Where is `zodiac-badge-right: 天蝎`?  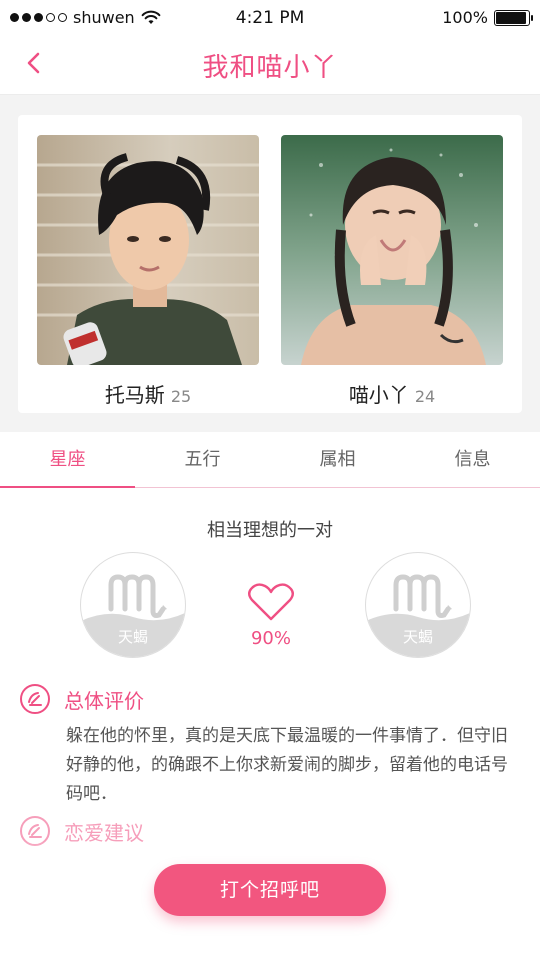
zodiac-badge-right: 天蝎 is located at coordinates (418, 605).